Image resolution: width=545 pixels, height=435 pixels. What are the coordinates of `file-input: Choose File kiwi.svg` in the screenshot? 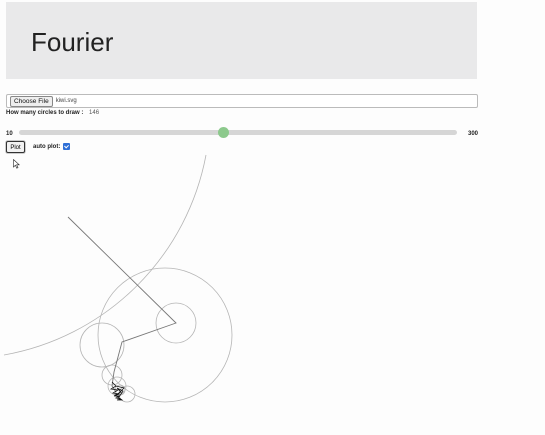 It's located at (242, 101).